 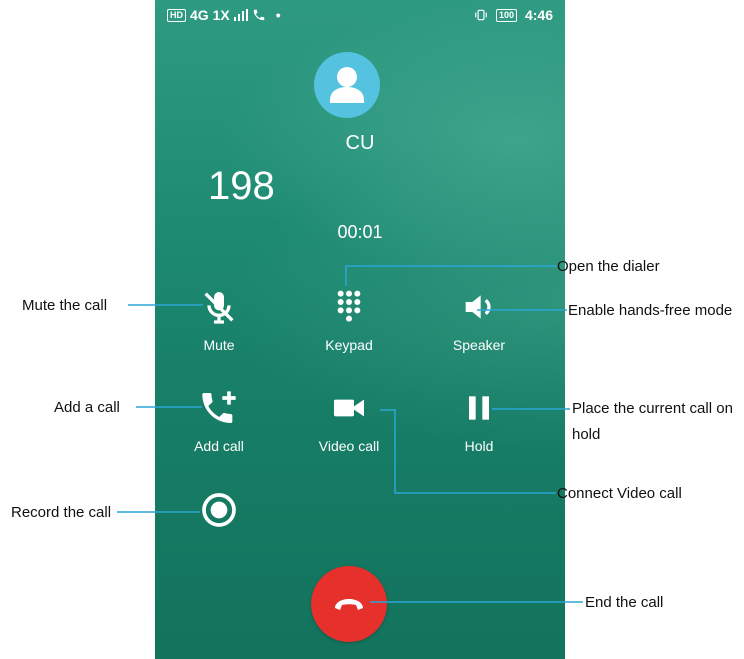 What do you see at coordinates (652, 408) in the screenshot?
I see `annotation-hold-1: Place the current call on` at bounding box center [652, 408].